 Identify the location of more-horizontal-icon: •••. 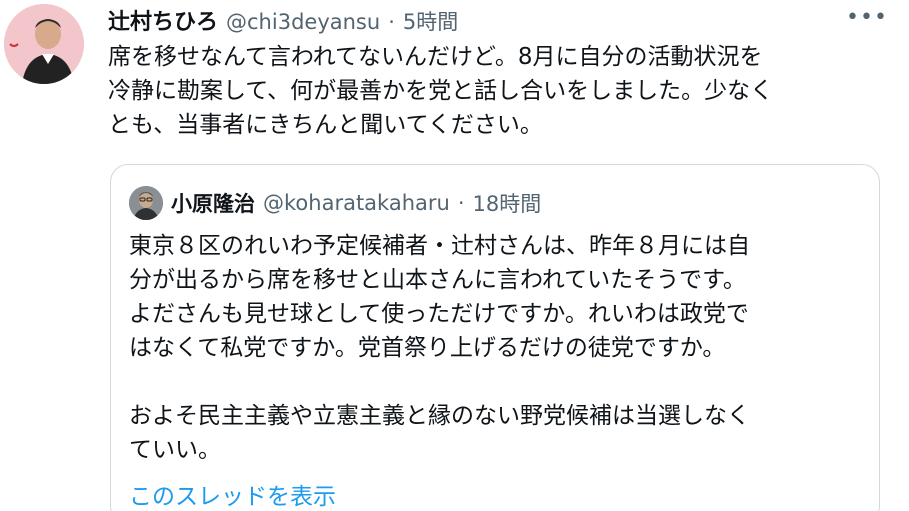
(867, 17).